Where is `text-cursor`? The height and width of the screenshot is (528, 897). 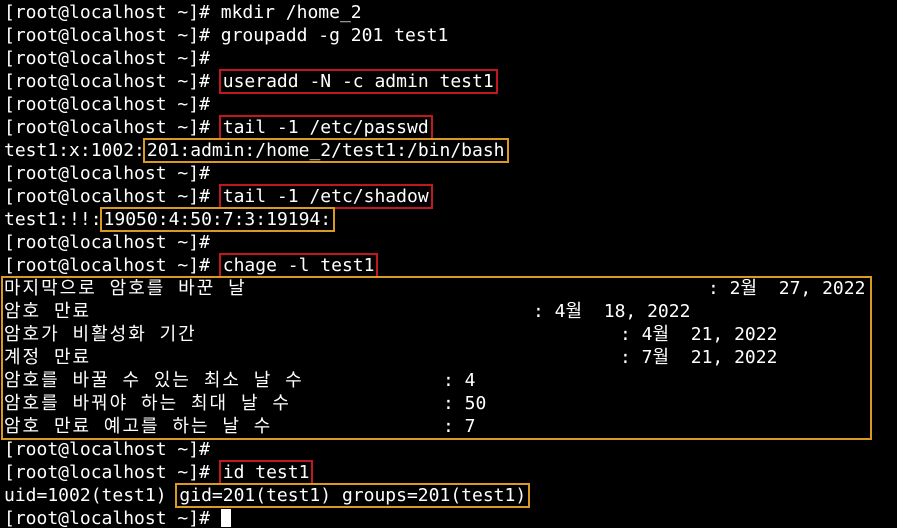 text-cursor is located at coordinates (225, 518).